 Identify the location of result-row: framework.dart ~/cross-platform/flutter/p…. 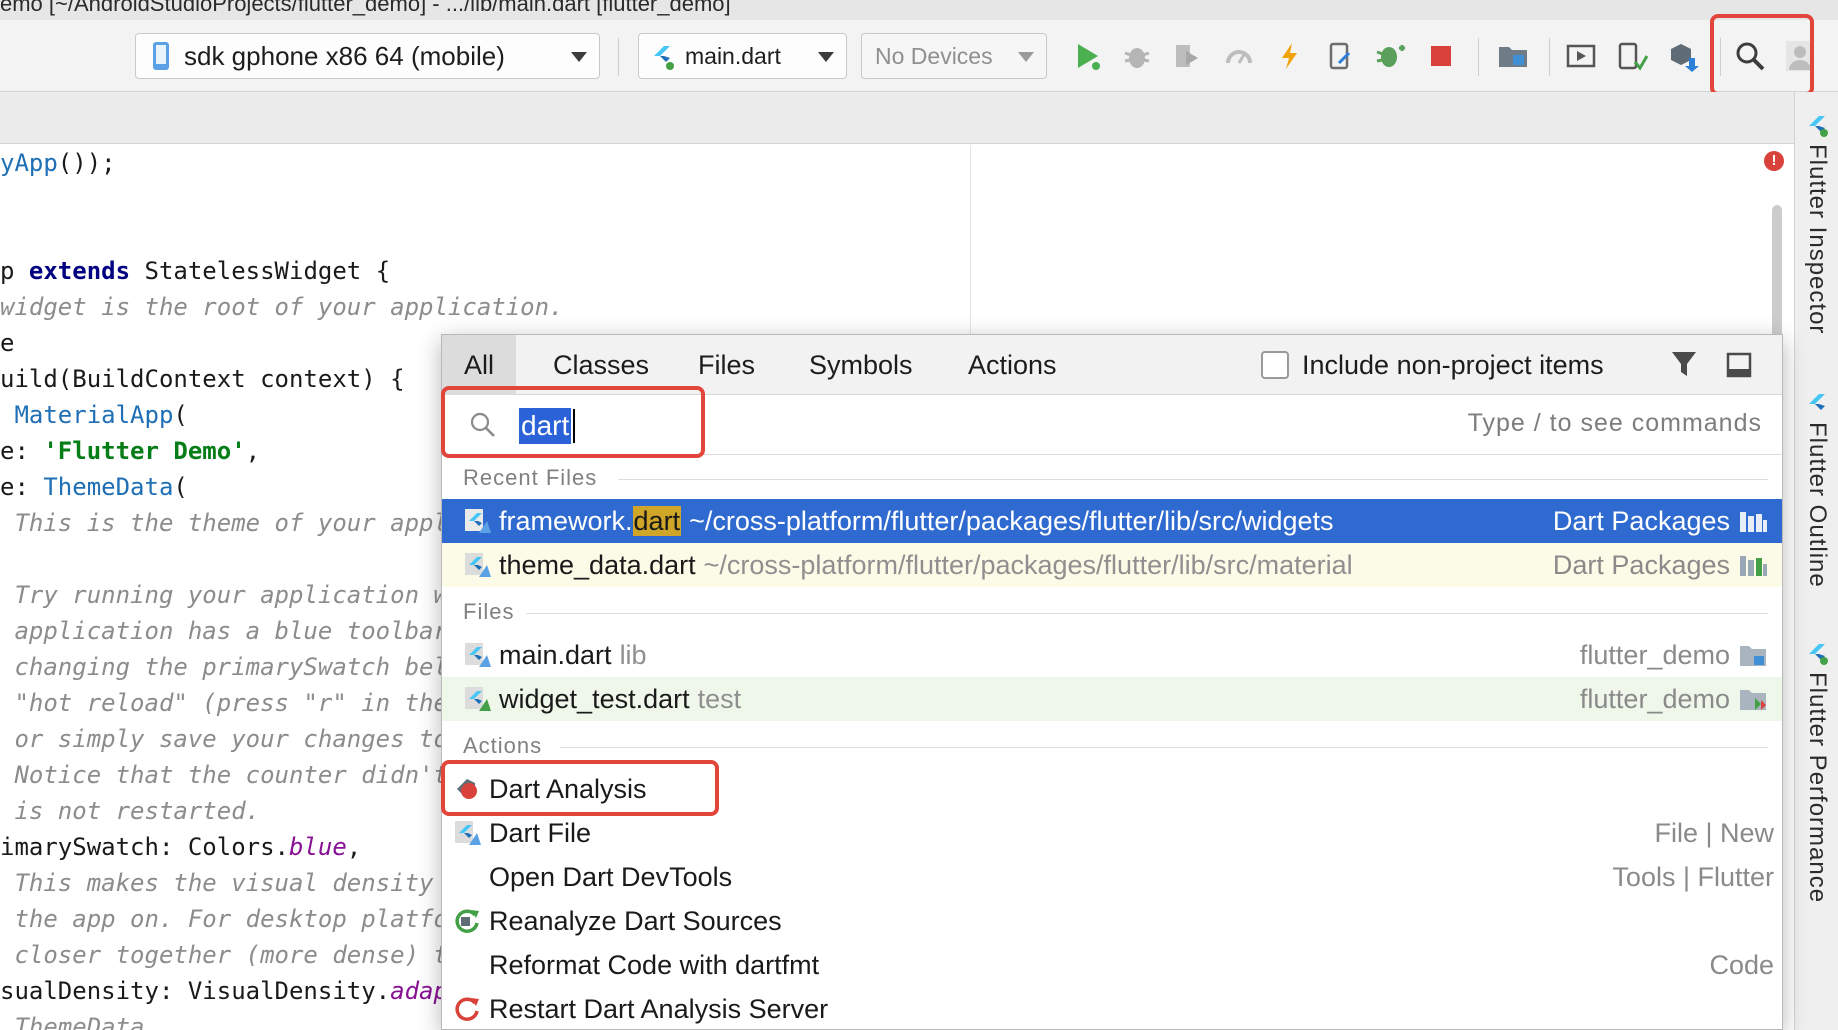
(1112, 521).